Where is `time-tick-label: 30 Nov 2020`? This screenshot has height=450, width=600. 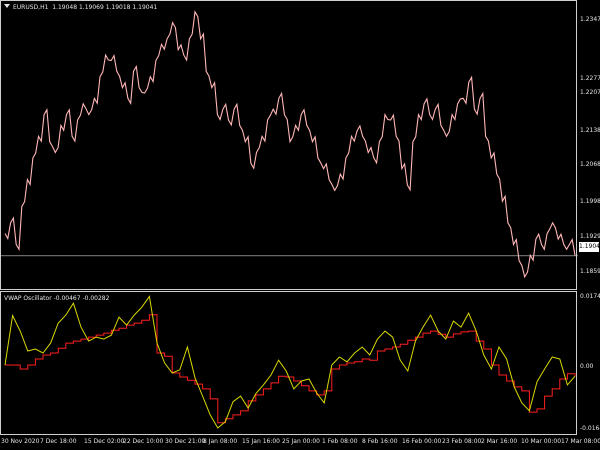 time-tick-label: 30 Nov 2020 is located at coordinates (20, 441).